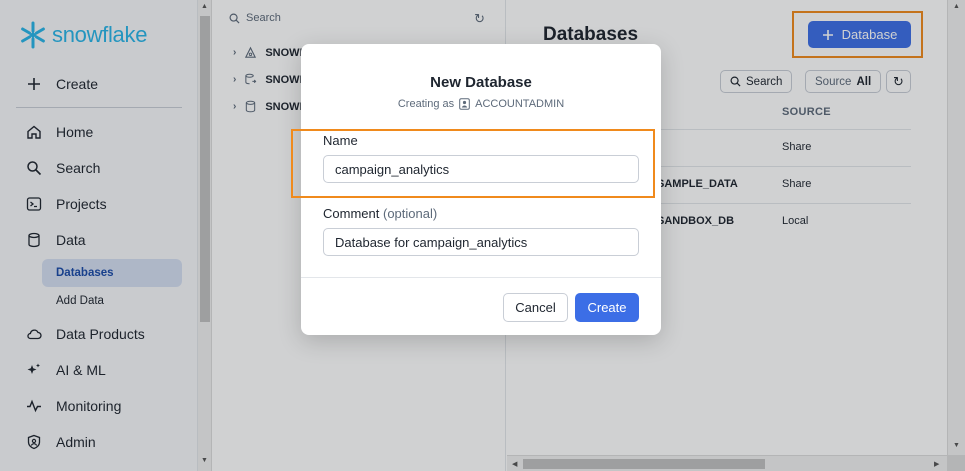 This screenshot has width=965, height=471. I want to click on comment-label: Comment, so click(351, 213).